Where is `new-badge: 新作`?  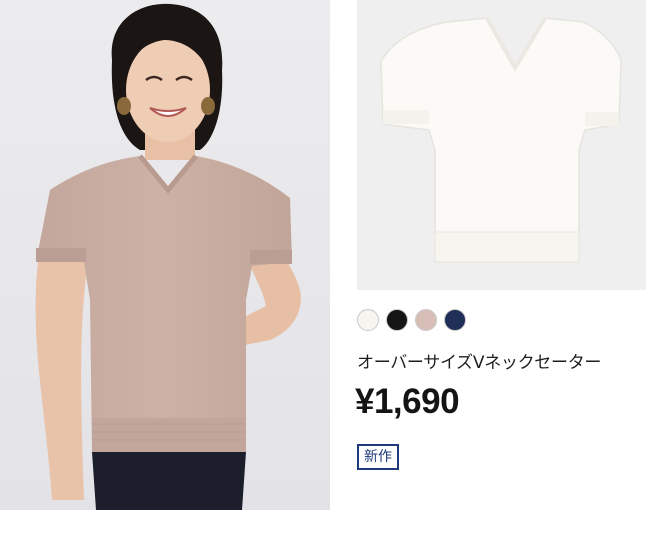
new-badge: 新作 is located at coordinates (378, 457).